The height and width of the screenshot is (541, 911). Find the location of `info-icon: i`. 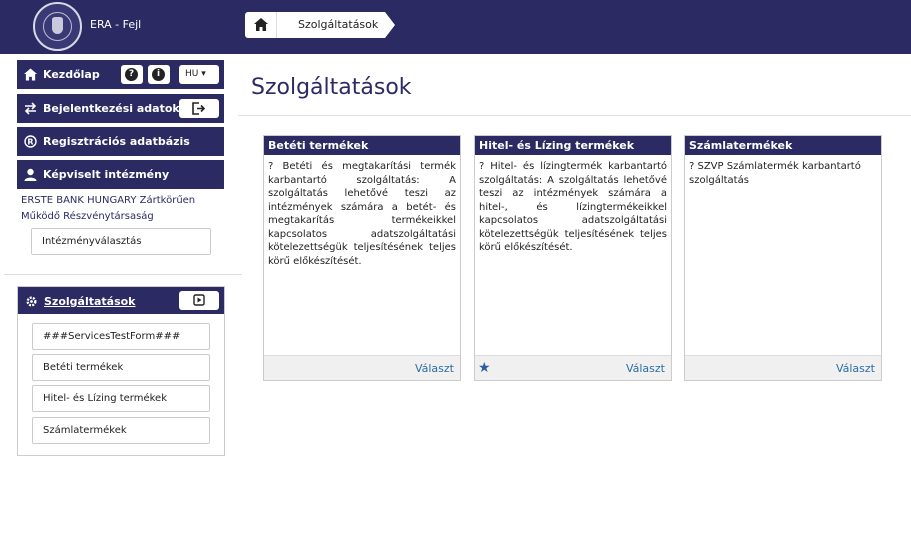

info-icon: i is located at coordinates (158, 74).